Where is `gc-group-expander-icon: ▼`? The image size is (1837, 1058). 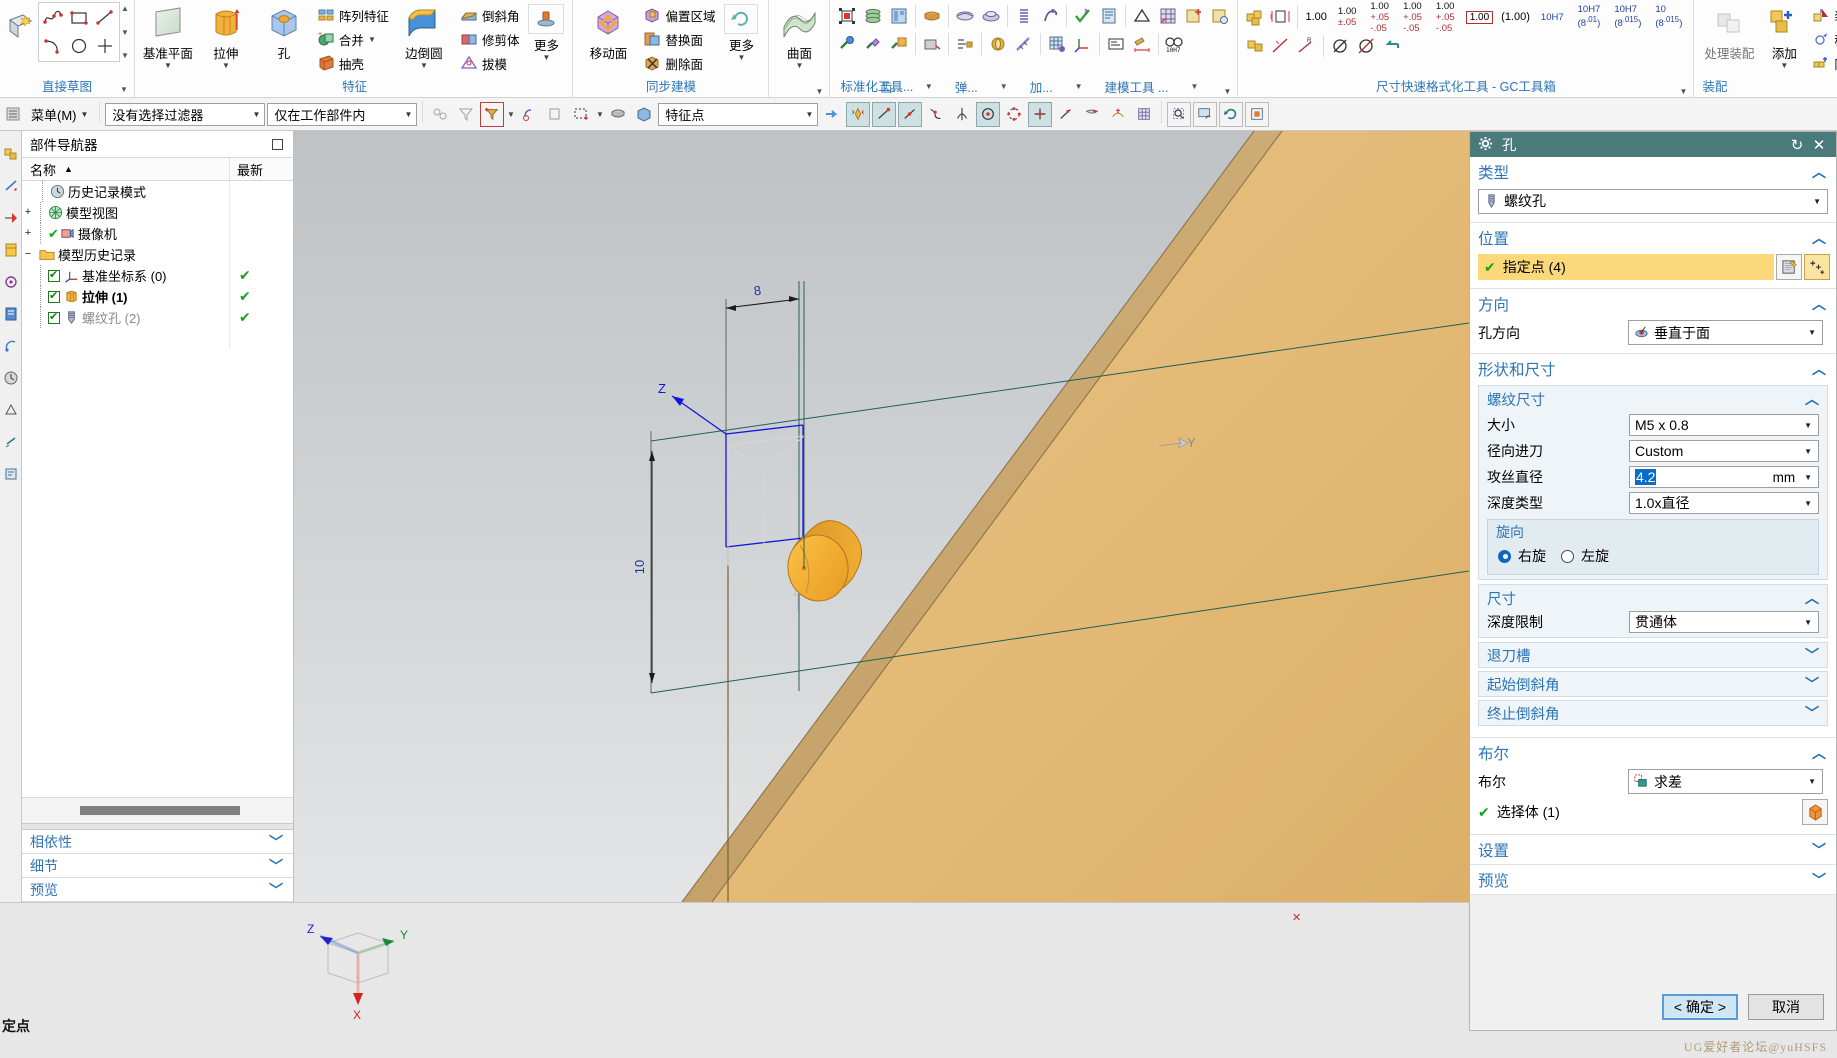
gc-group-expander-icon: ▼ is located at coordinates (1683, 89).